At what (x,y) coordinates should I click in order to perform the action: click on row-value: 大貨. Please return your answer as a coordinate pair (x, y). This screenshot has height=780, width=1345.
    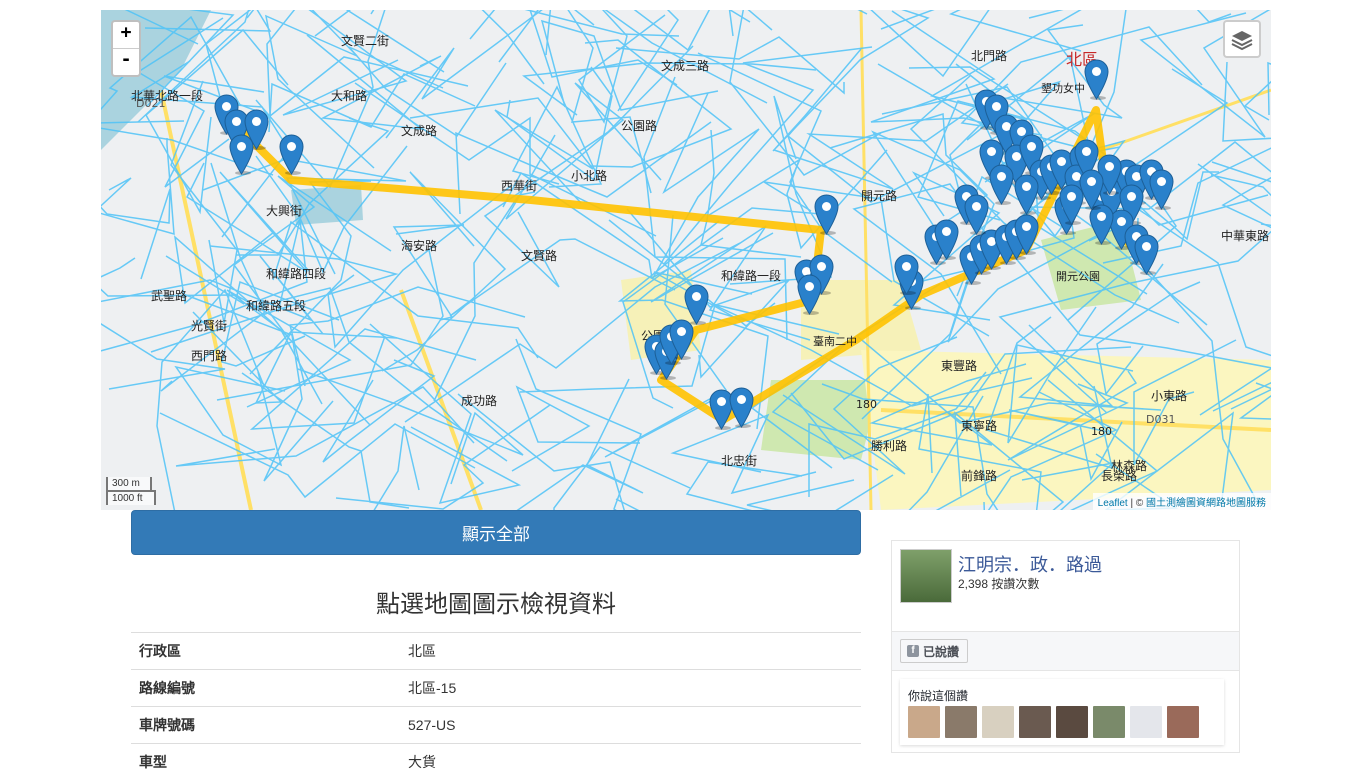
    Looking at the image, I should click on (630, 762).